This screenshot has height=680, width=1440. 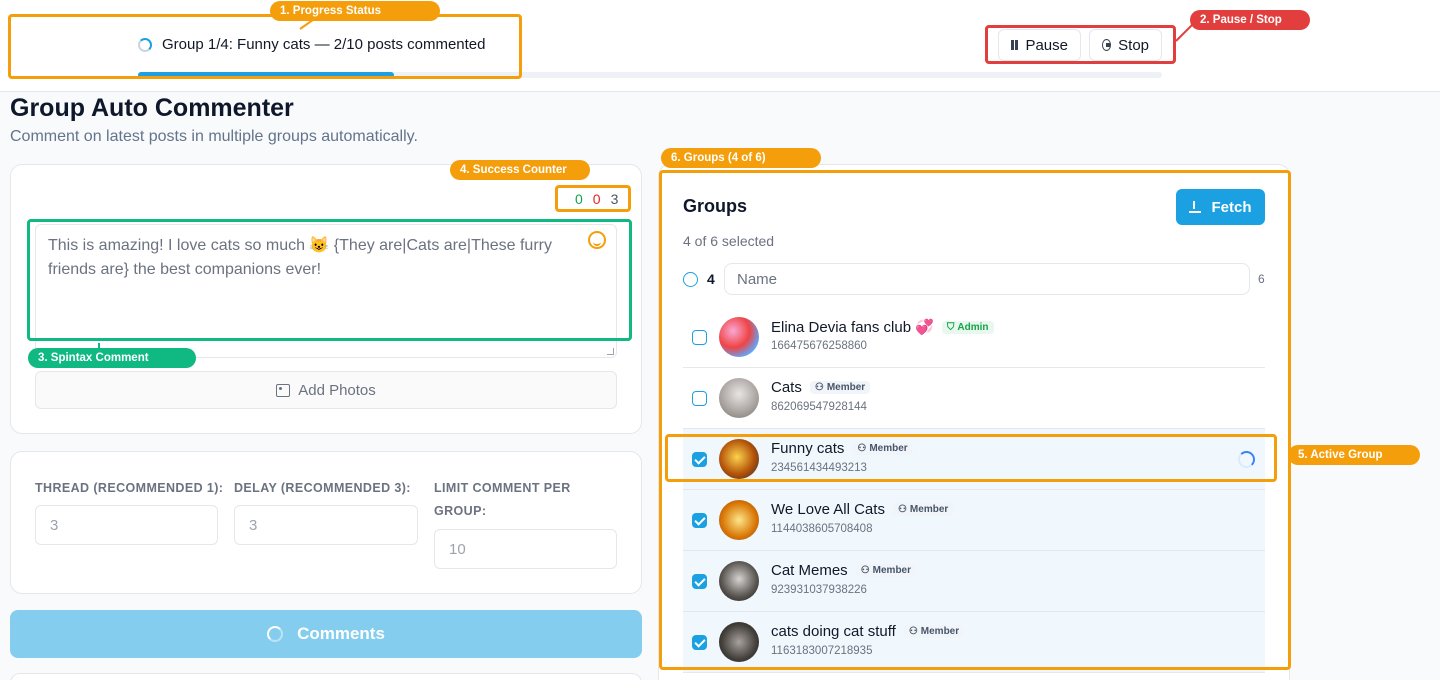 I want to click on download-icon, so click(x=1195, y=207).